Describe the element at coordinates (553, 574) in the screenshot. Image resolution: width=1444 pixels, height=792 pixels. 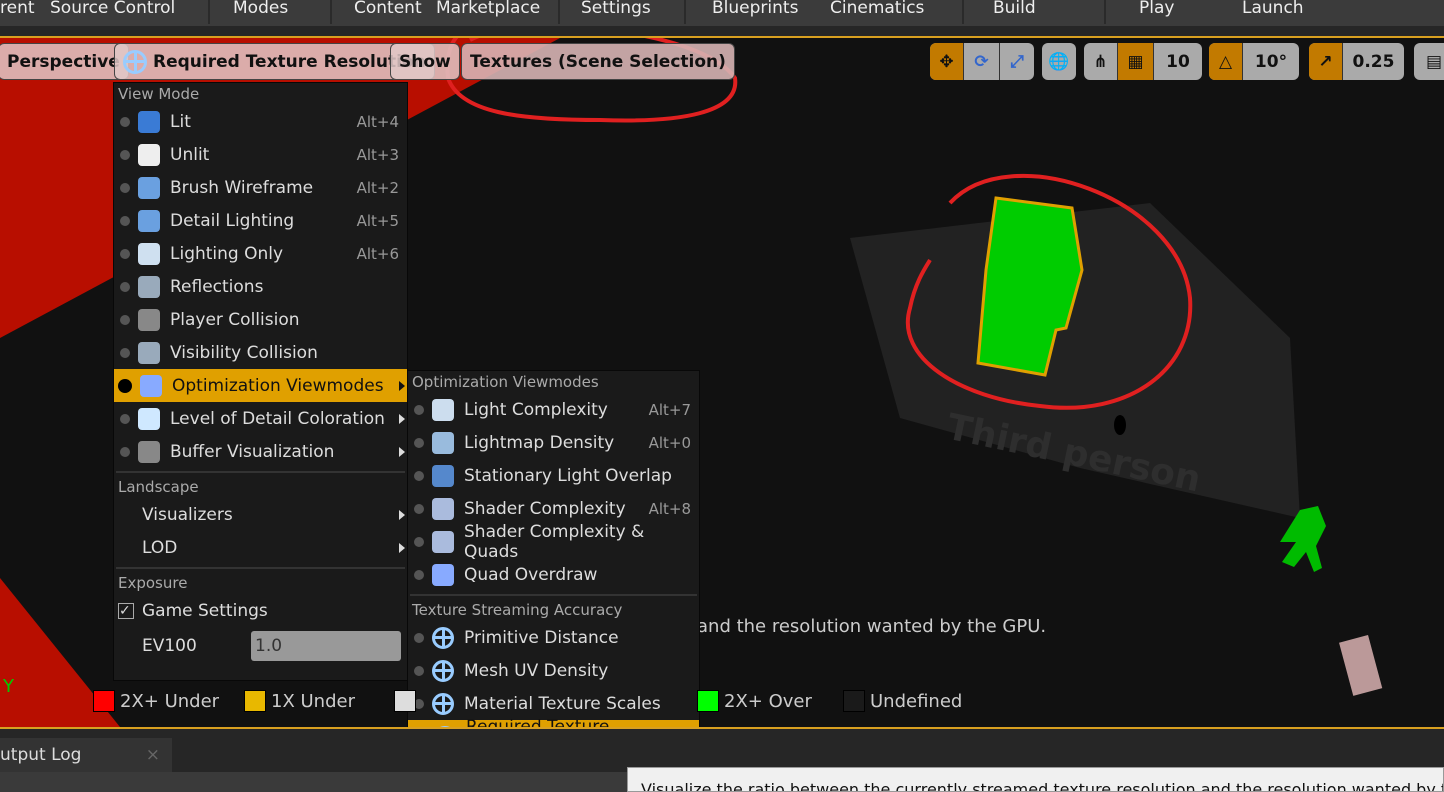
I see `submenu-item-quad-overdraw: Quad Overdraw` at that location.